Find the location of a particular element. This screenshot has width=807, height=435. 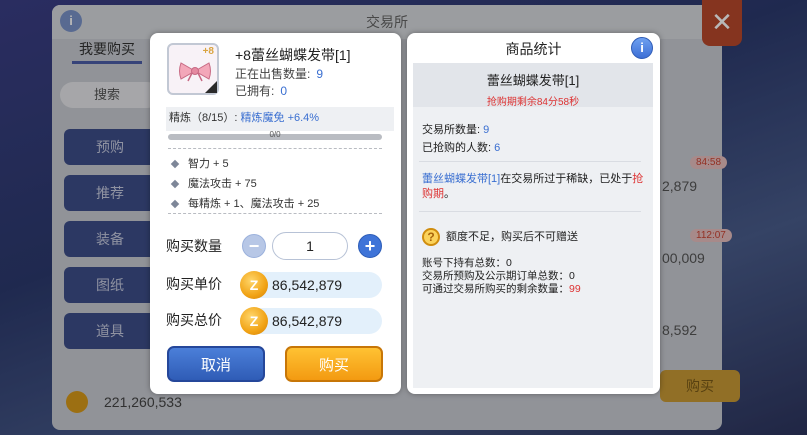

remaining-value: 99 is located at coordinates (575, 289).